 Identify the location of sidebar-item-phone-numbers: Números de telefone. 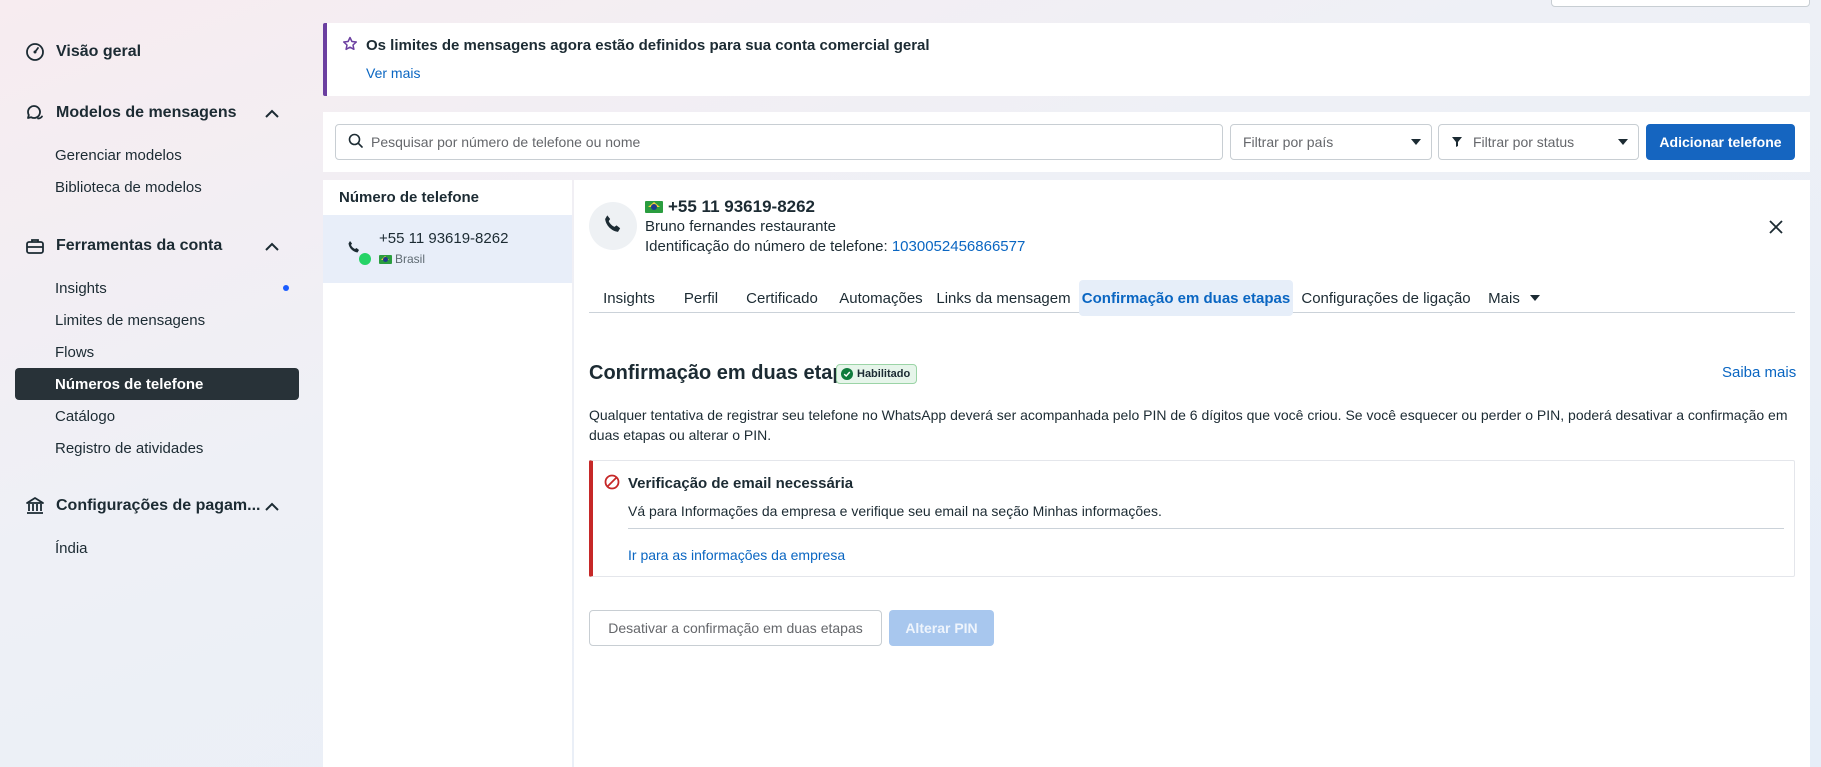
(157, 384).